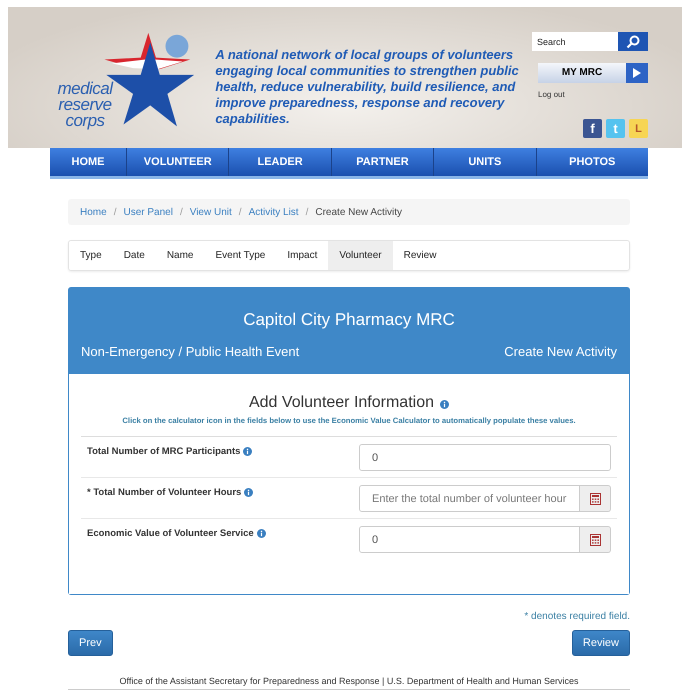 The width and height of the screenshot is (690, 696). I want to click on nav-link: VOLUNTEER, so click(178, 162).